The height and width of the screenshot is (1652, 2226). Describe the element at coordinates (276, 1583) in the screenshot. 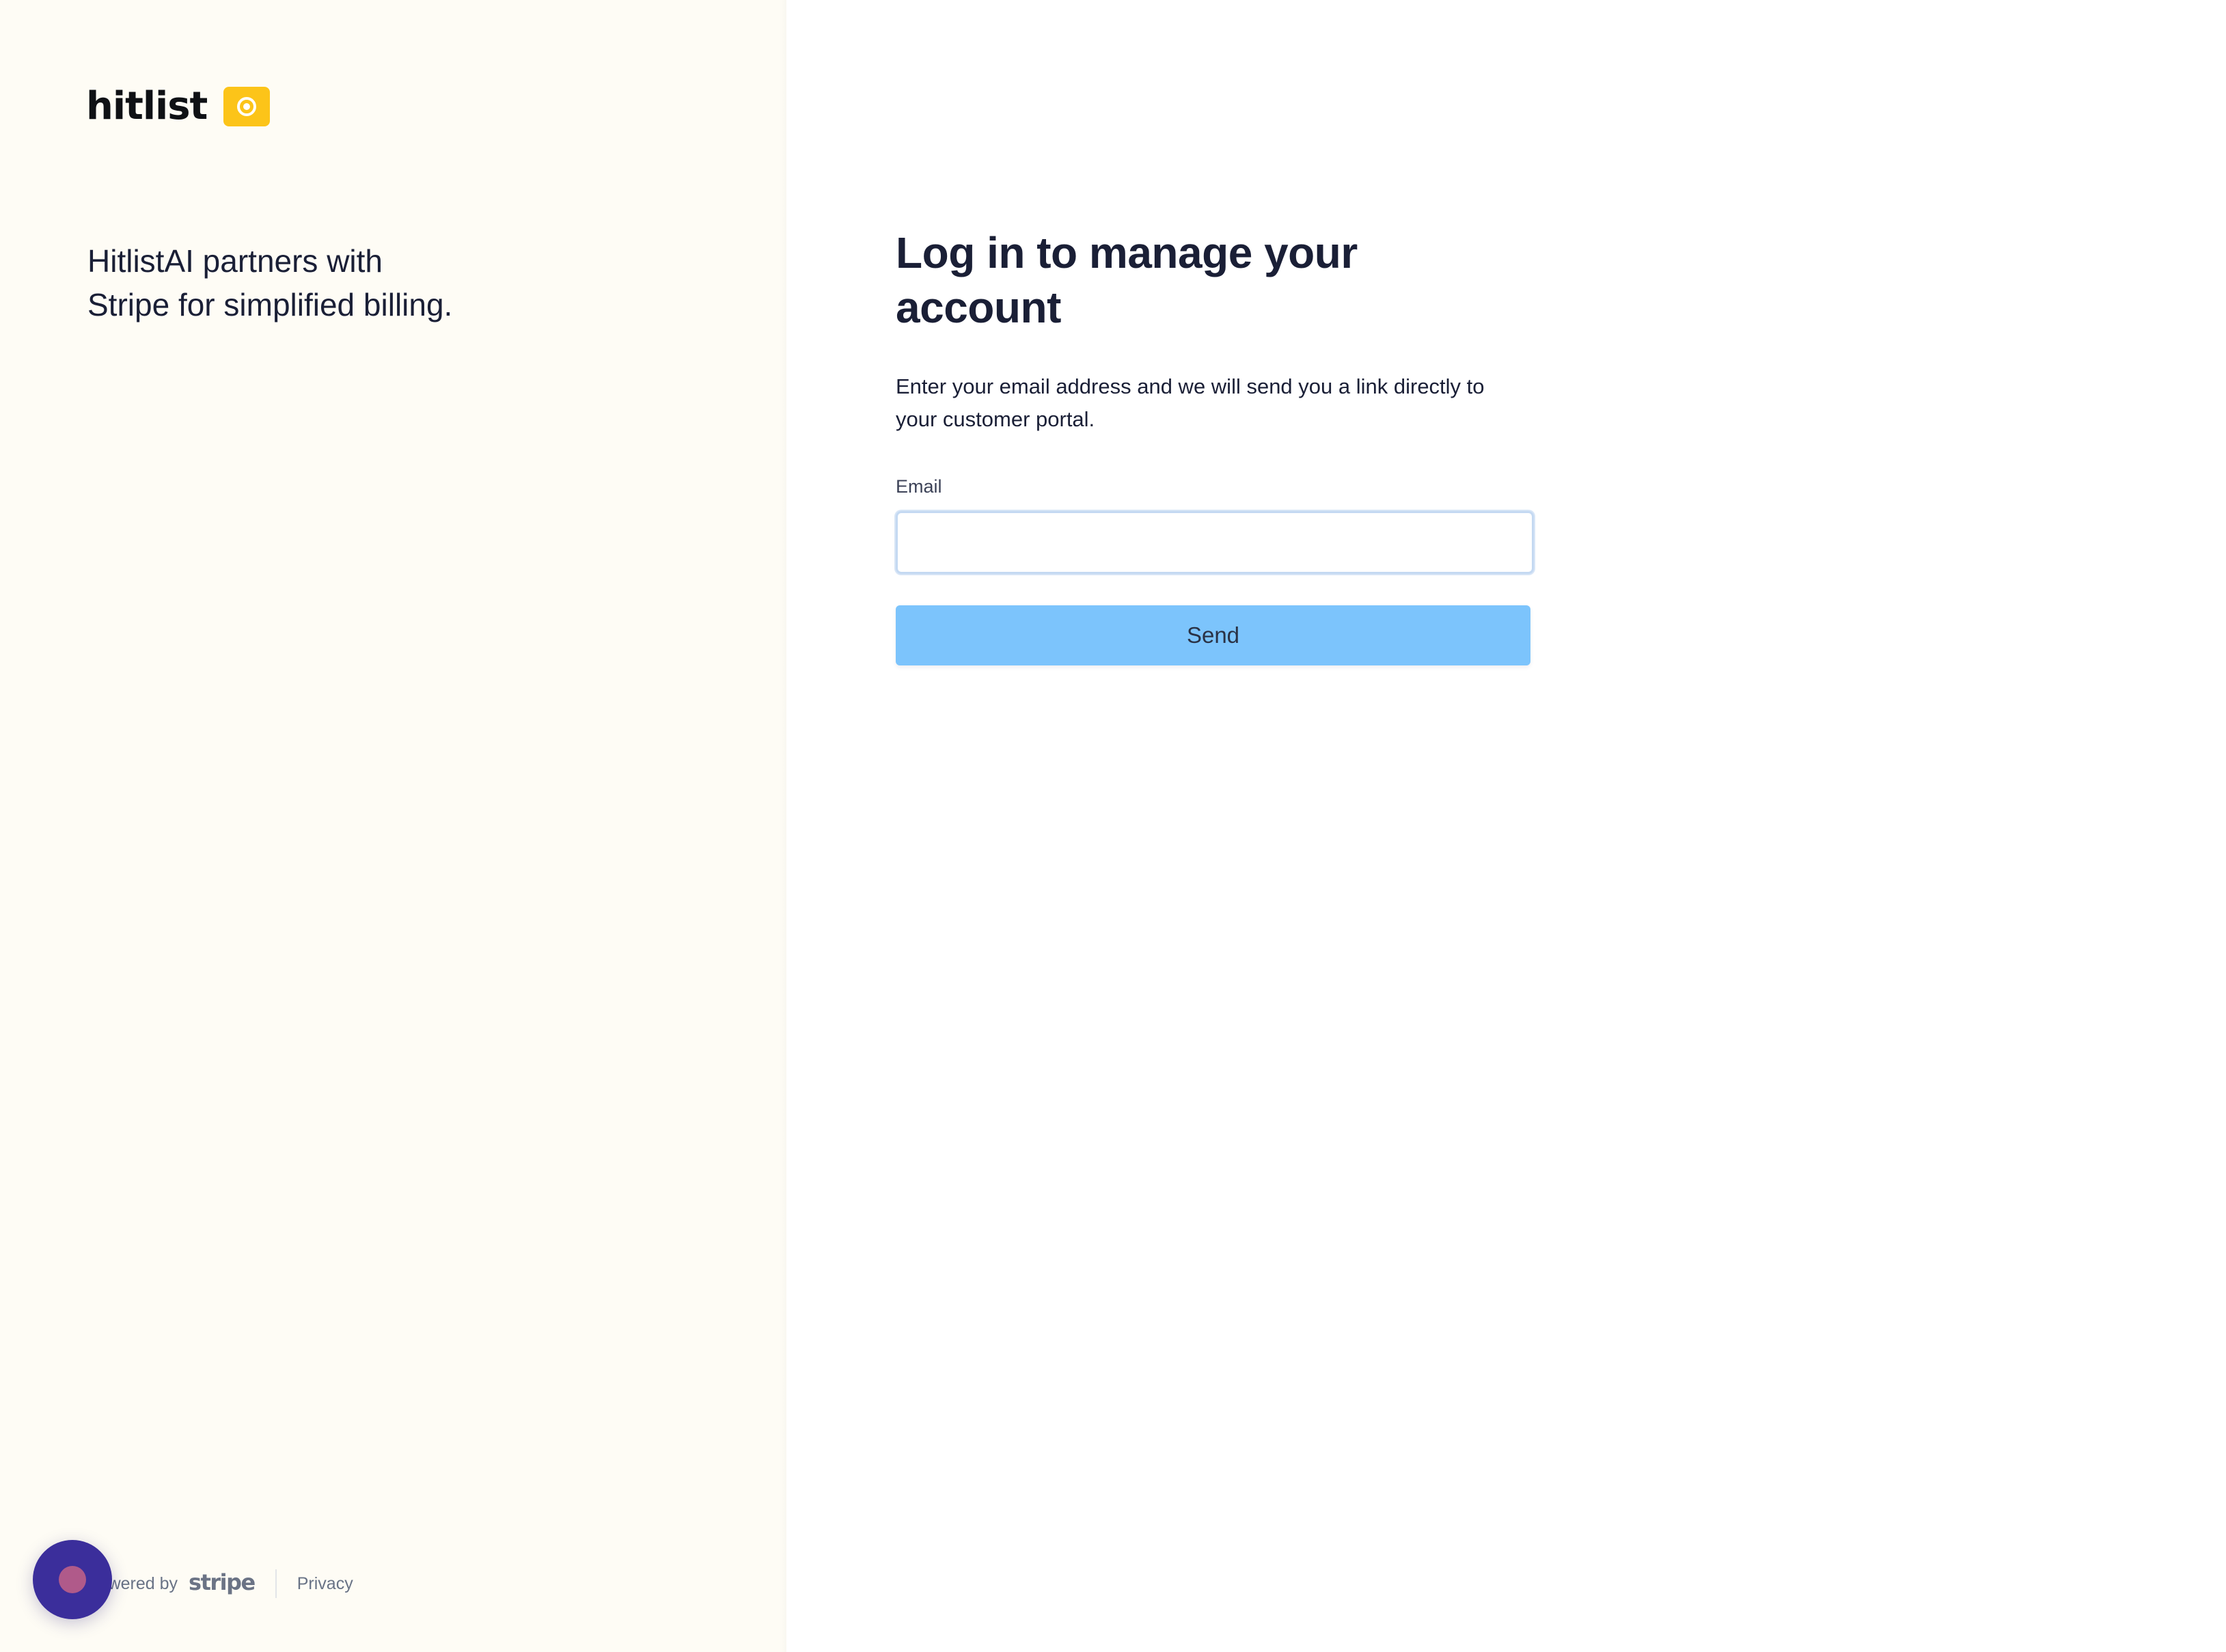

I see `footer-divider` at that location.